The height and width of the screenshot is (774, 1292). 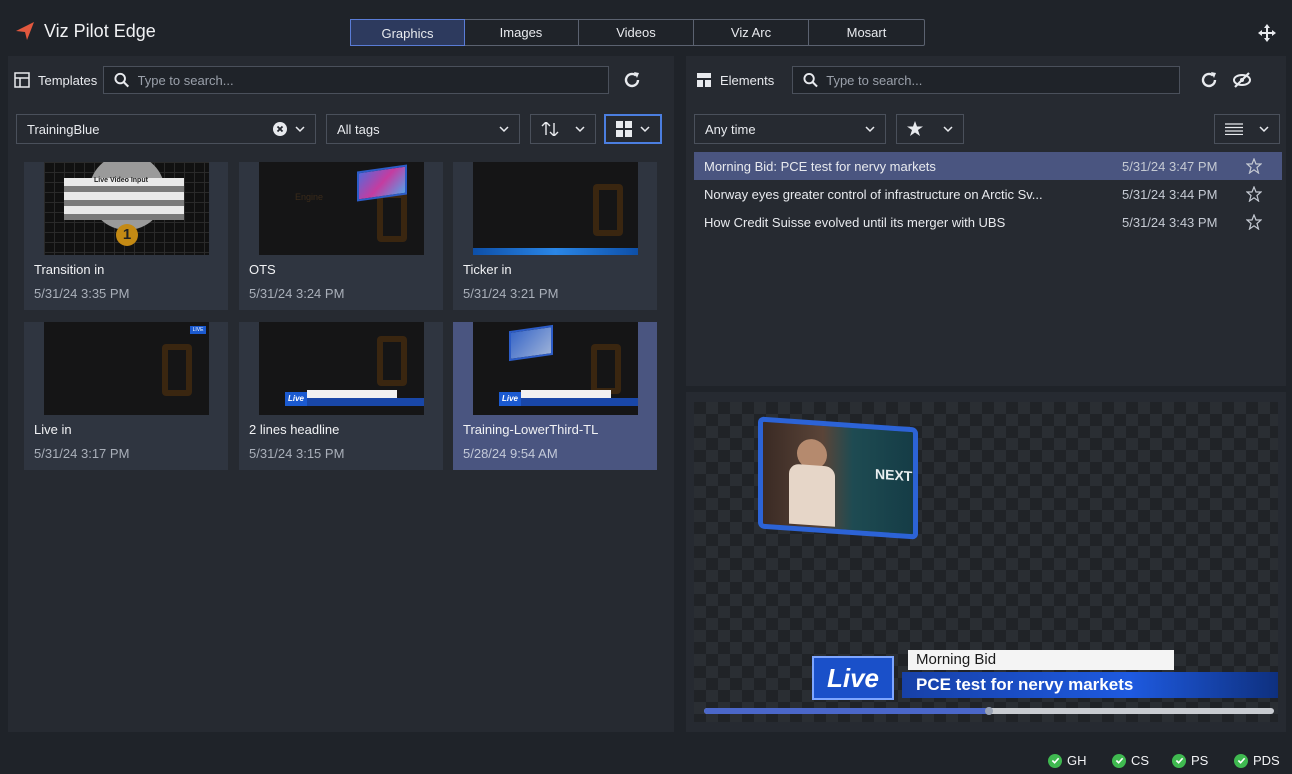 I want to click on elements-label: Elements, so click(x=735, y=80).